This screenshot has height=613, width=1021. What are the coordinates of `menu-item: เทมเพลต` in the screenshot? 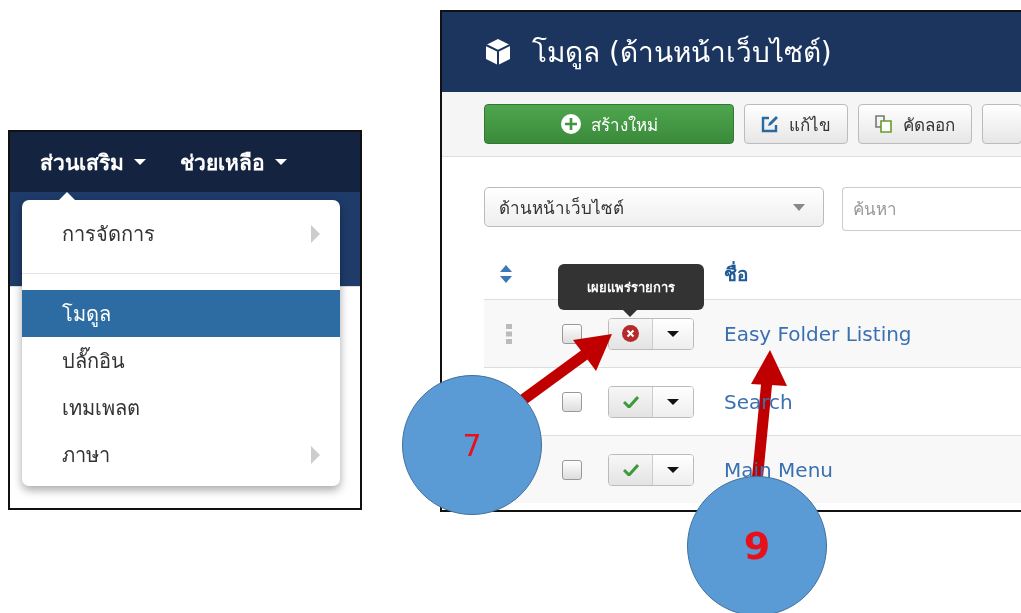 It's located at (181, 407).